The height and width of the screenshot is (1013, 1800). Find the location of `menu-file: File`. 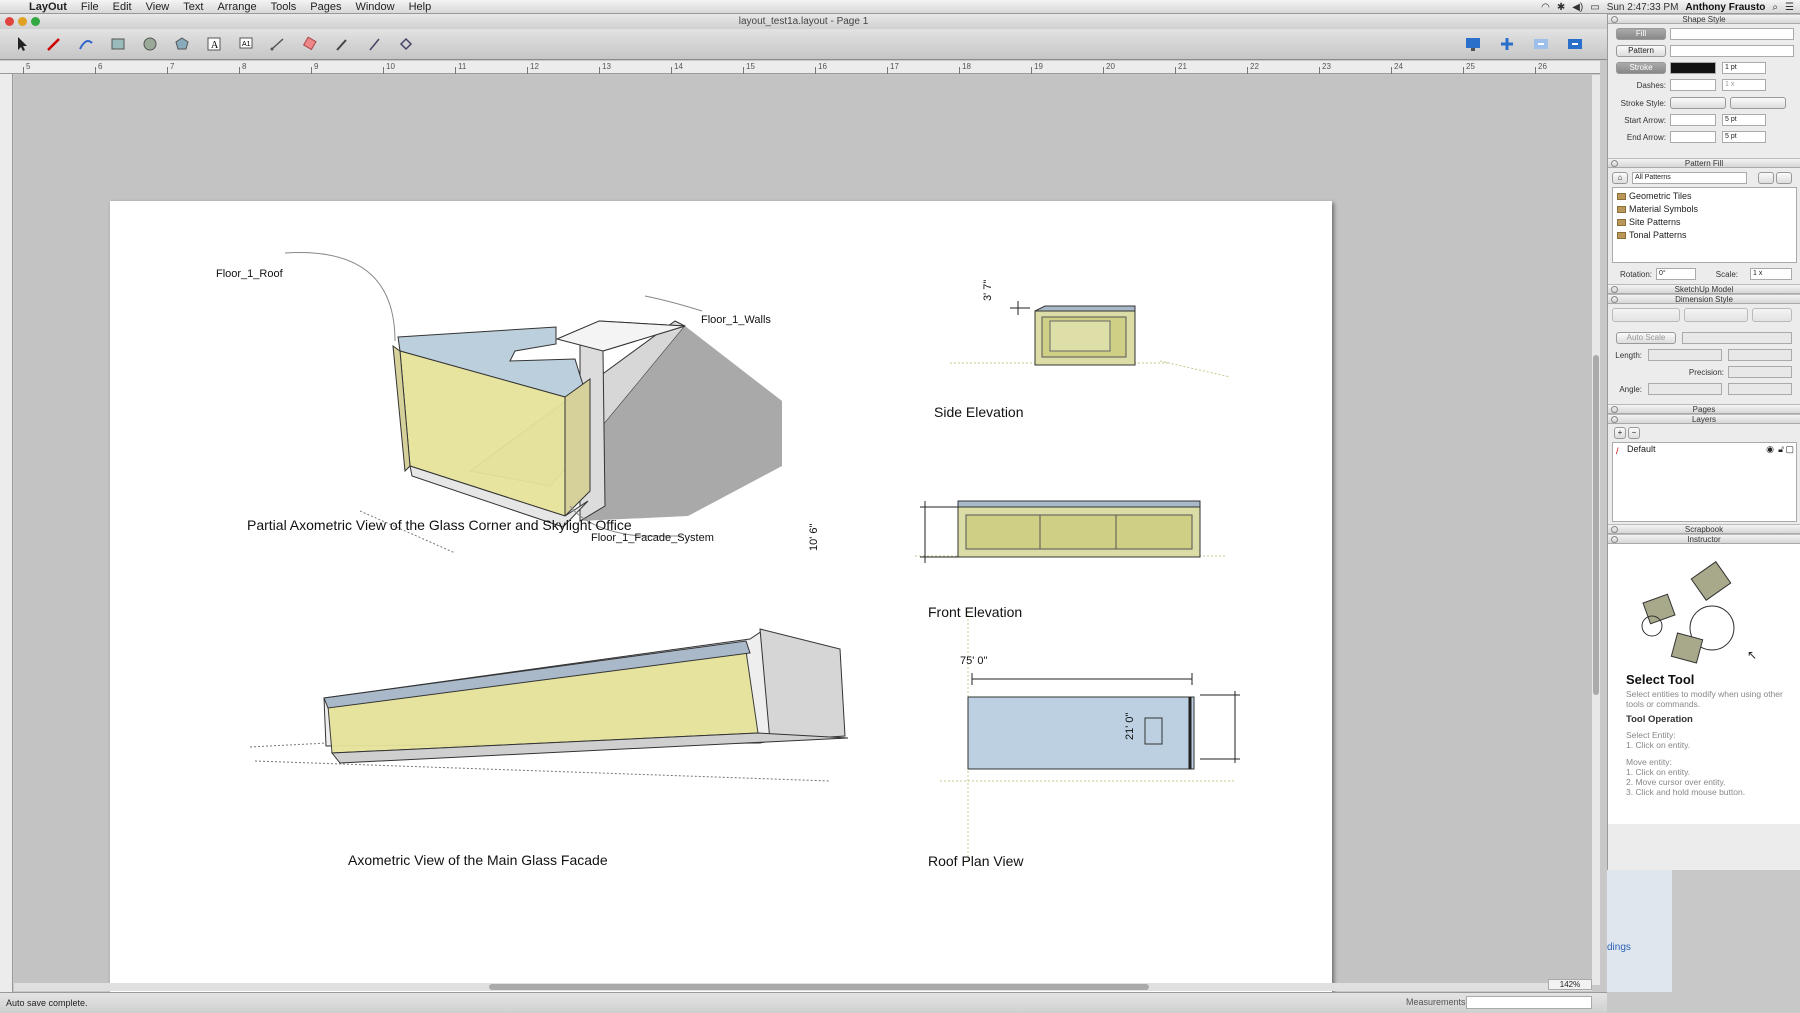

menu-file: File is located at coordinates (90, 7).